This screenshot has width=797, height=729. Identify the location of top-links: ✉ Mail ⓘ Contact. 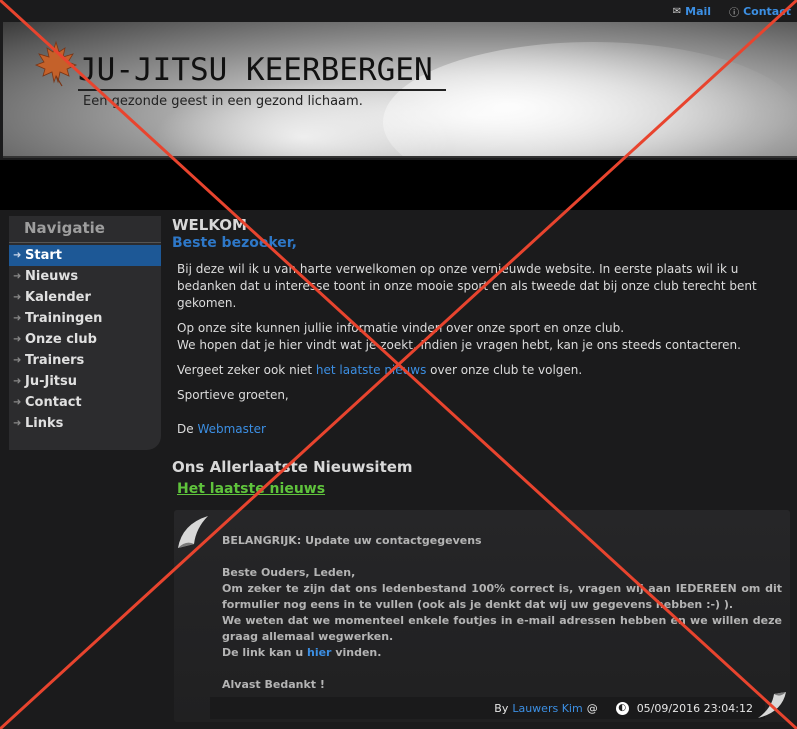
(732, 11).